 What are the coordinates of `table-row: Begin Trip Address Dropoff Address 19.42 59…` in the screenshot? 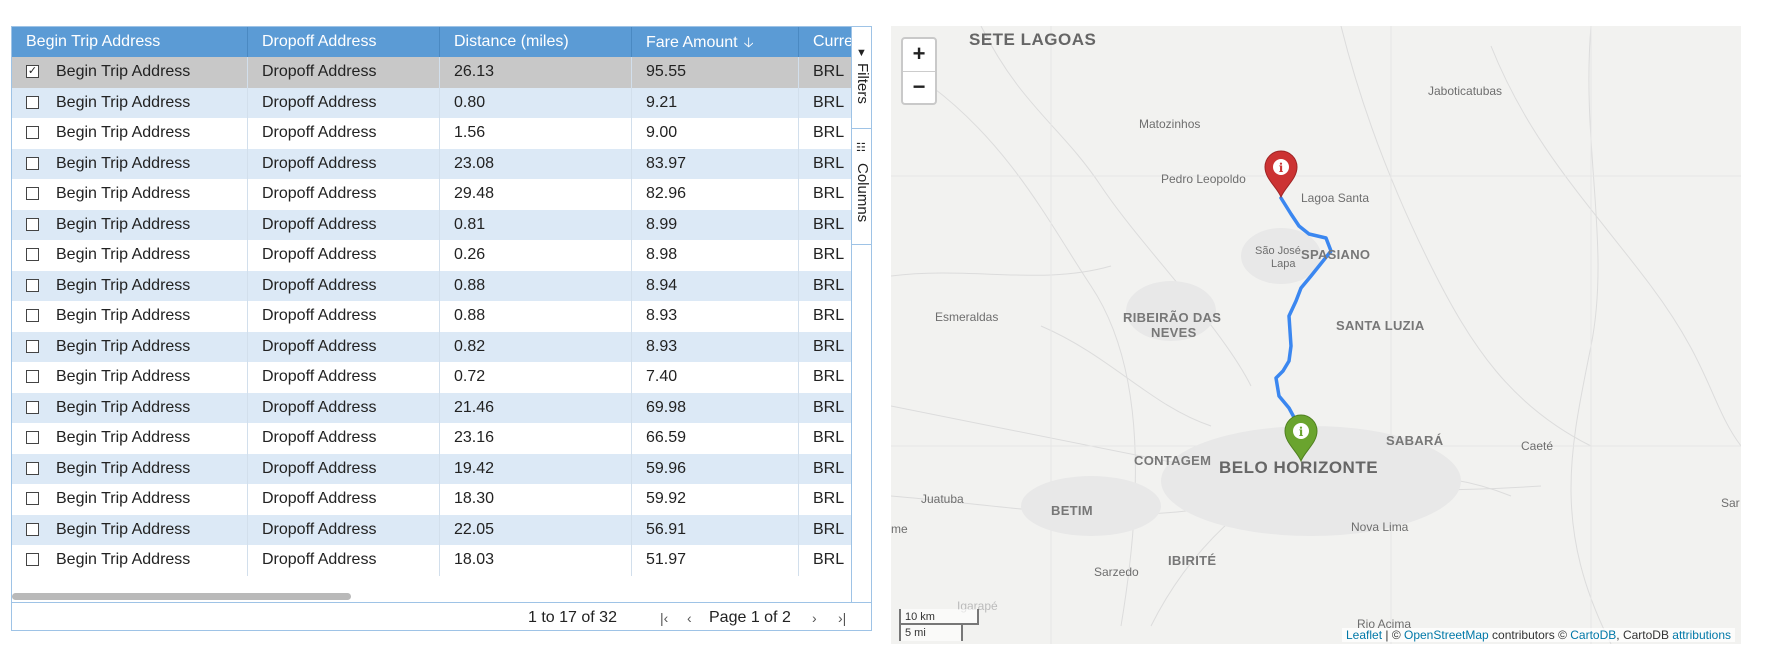 It's located at (431, 468).